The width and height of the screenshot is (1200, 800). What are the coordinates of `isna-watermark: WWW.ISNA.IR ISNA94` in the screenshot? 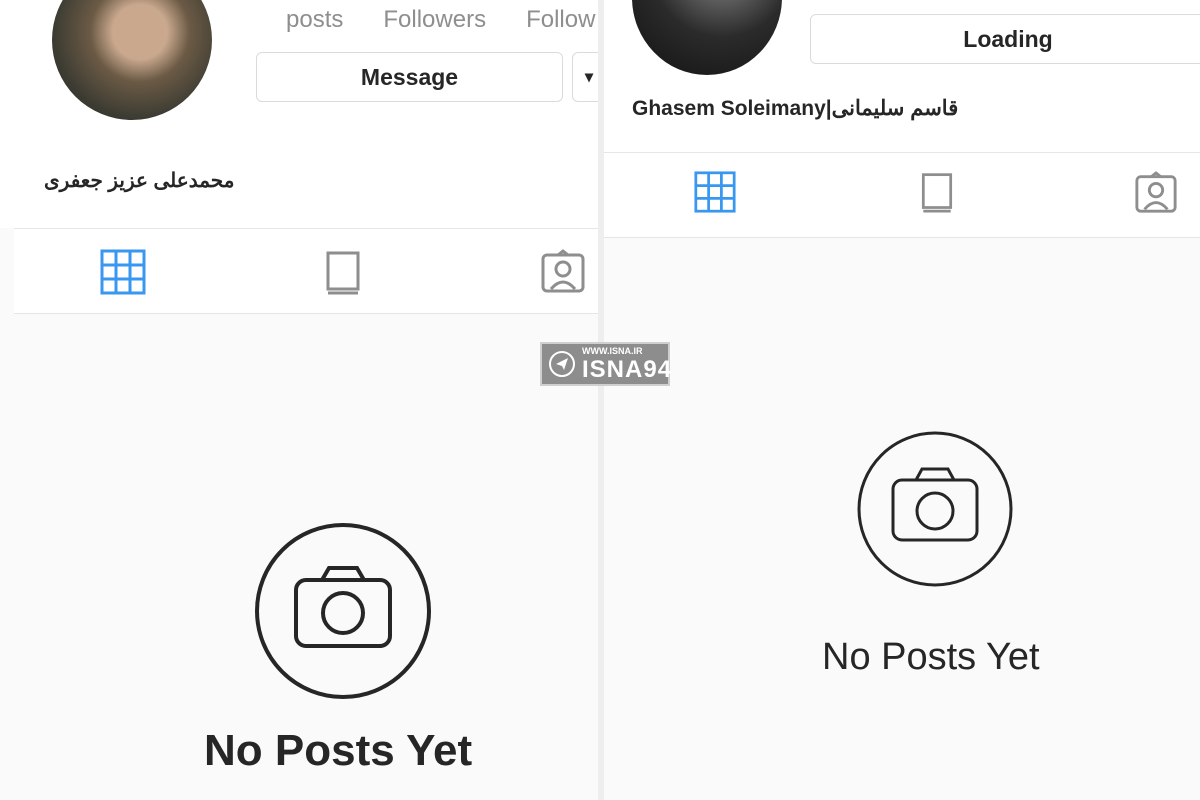 It's located at (606, 364).